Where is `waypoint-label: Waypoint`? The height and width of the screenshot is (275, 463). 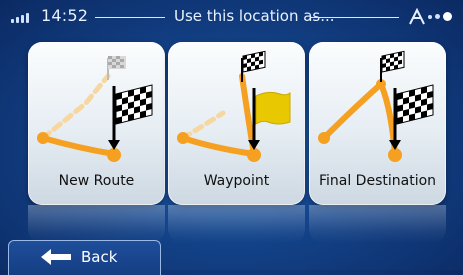
waypoint-label: Waypoint is located at coordinates (236, 181).